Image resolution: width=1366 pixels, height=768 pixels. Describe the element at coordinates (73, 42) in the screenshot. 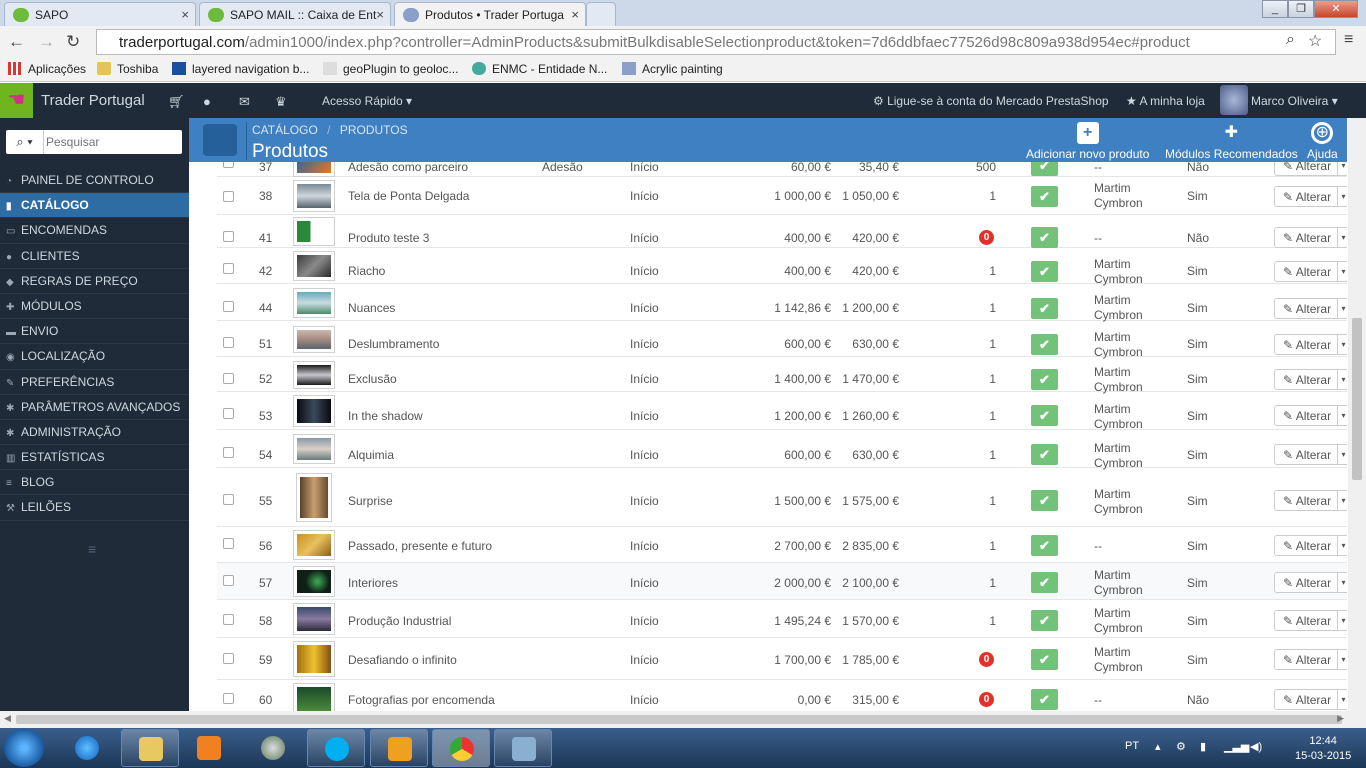

I see `reload-icon: ↻` at that location.